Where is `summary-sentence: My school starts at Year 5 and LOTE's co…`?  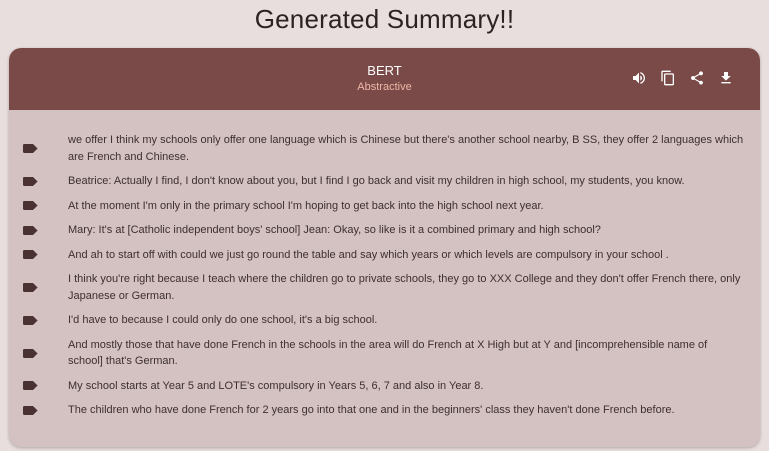
summary-sentence: My school starts at Year 5 and LOTE's co… is located at coordinates (276, 385).